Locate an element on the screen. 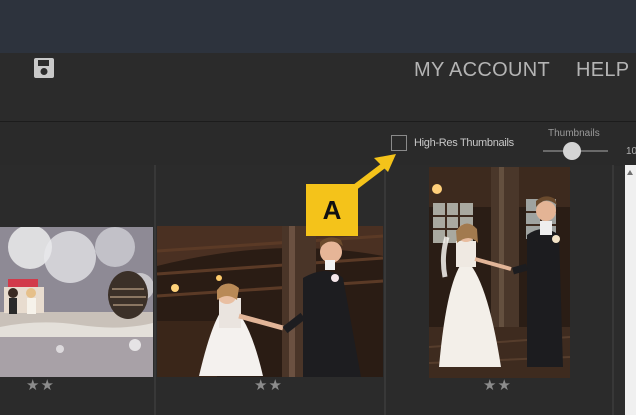 The image size is (636, 415). my-account-link: MY ACCOUNT is located at coordinates (482, 70).